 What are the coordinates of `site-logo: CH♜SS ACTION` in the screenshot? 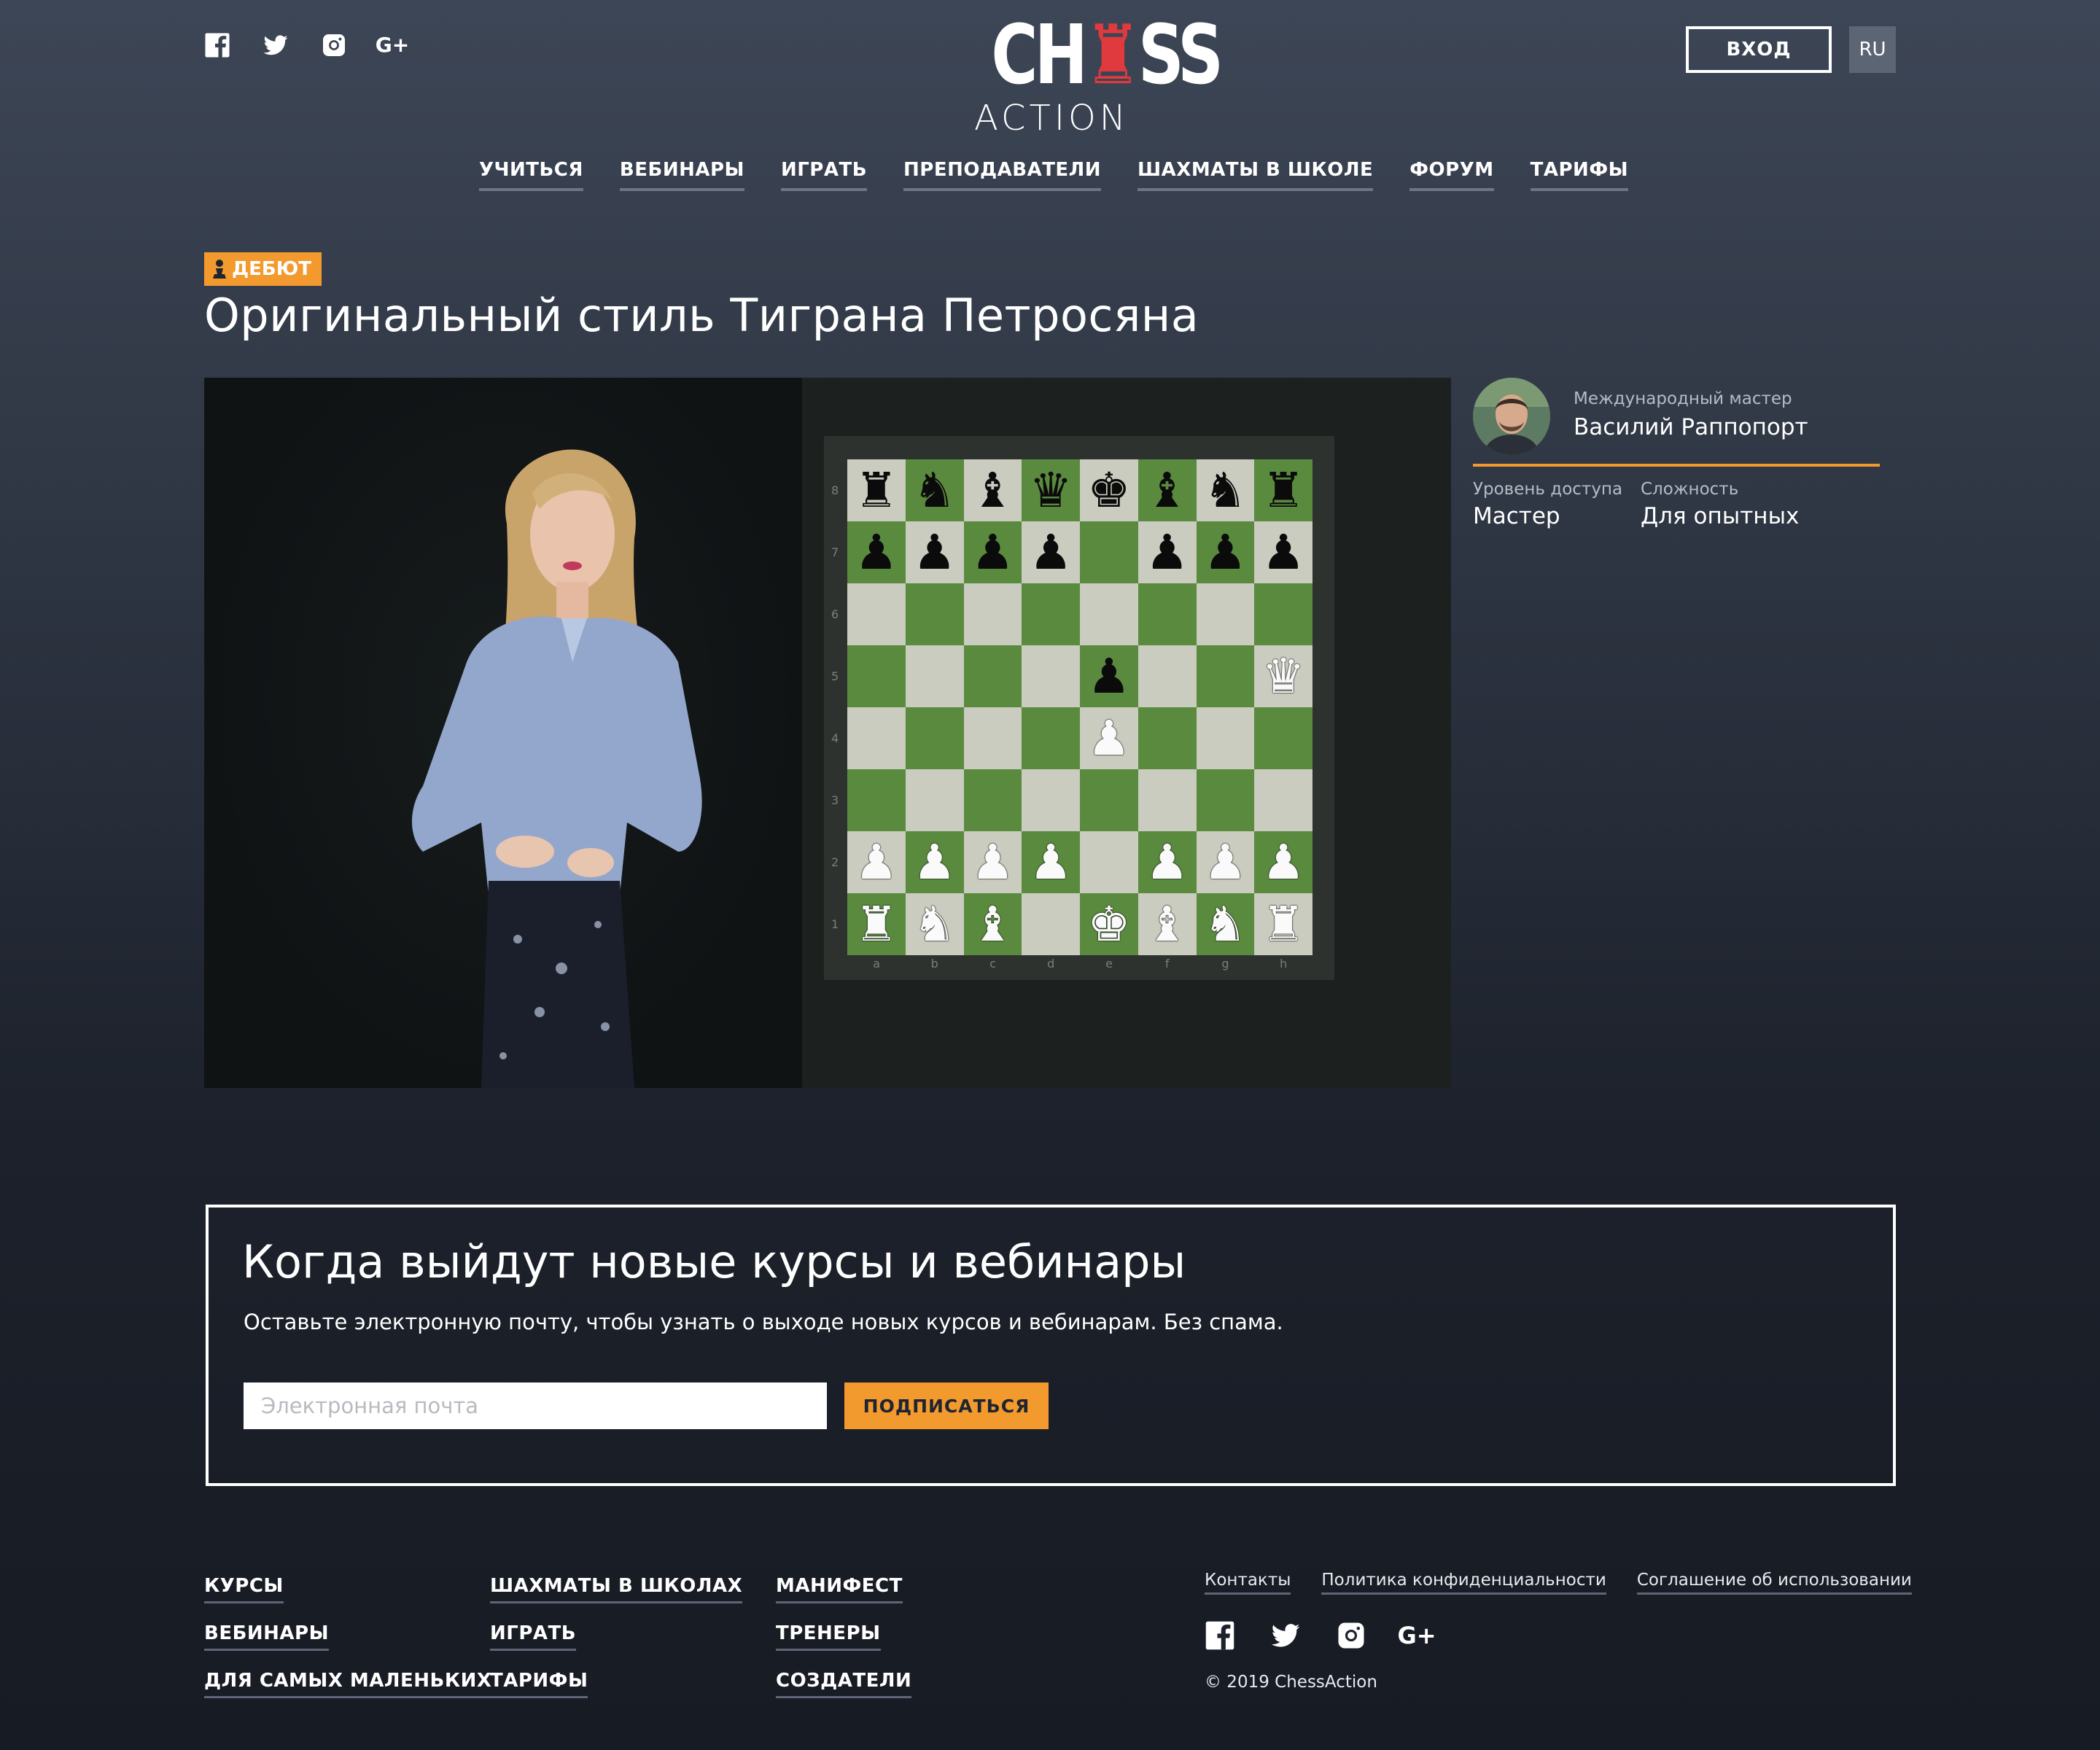 It's located at (1099, 76).